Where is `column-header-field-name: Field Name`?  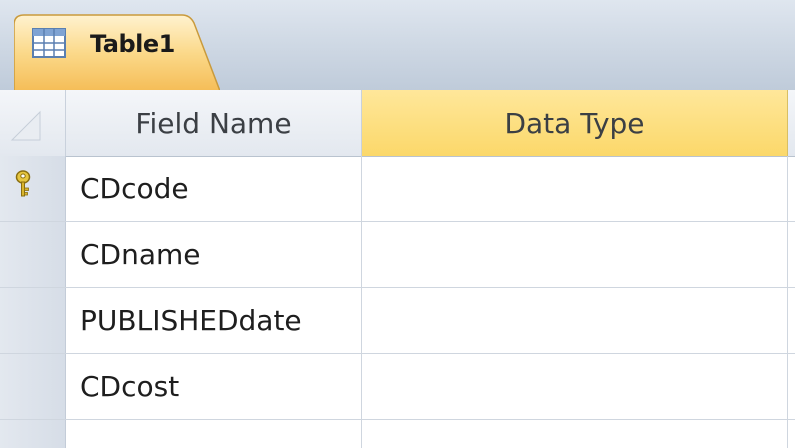
column-header-field-name: Field Name is located at coordinates (214, 123).